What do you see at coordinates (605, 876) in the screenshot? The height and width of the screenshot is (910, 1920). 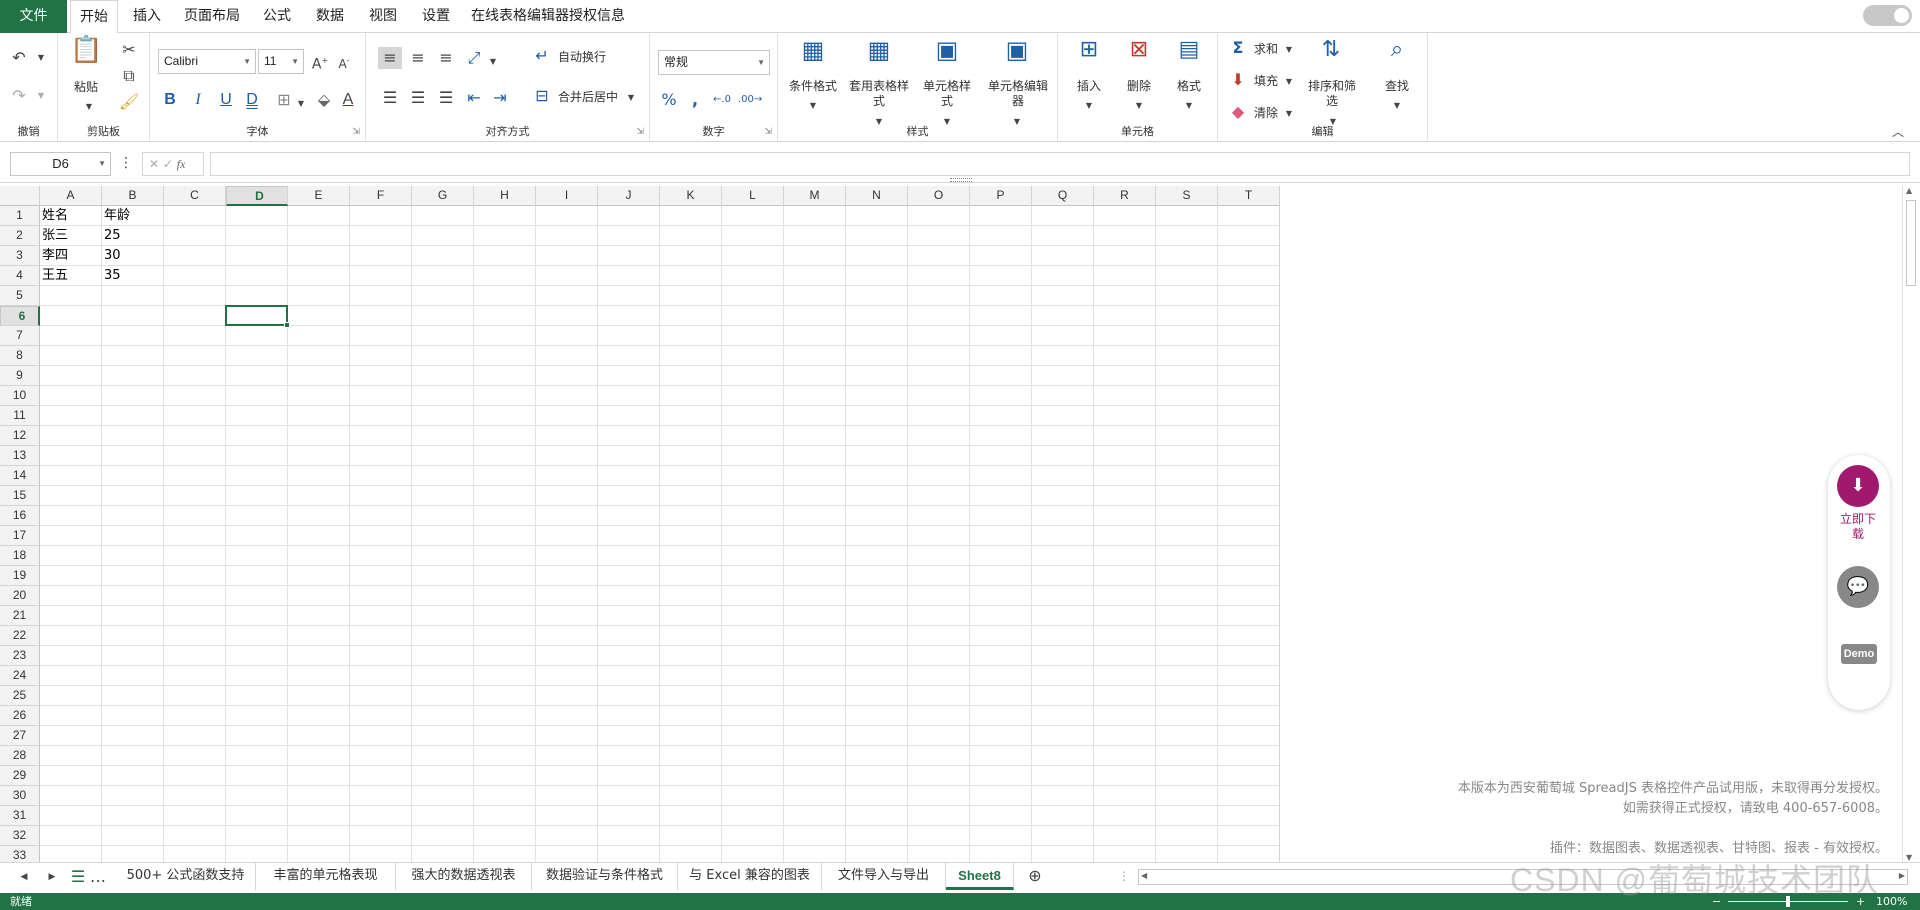 I see `sheet-tab-4: 数据验证与条件格式` at bounding box center [605, 876].